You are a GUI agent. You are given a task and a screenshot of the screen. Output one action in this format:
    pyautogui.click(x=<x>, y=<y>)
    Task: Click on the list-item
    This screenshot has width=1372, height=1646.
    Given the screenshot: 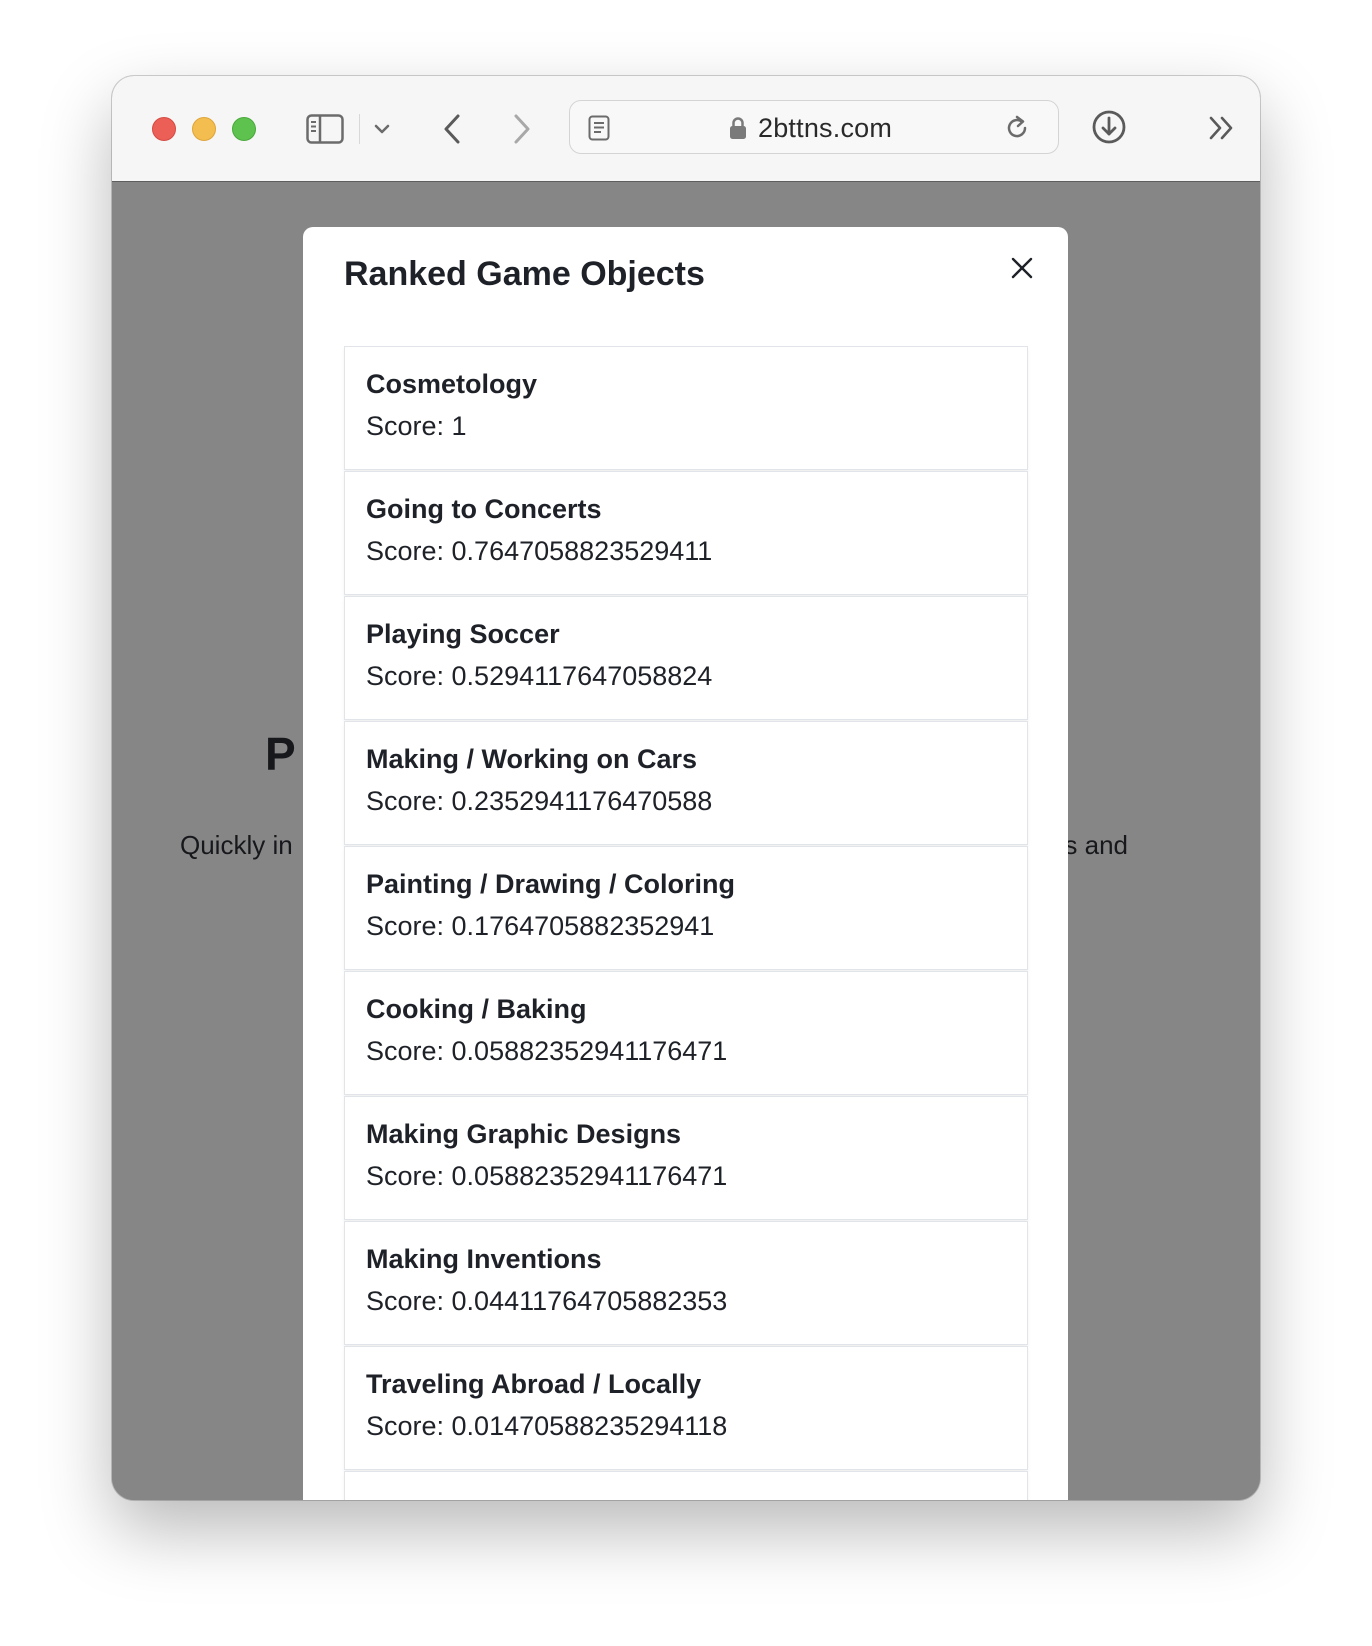 What is the action you would take?
    pyautogui.click(x=686, y=1485)
    